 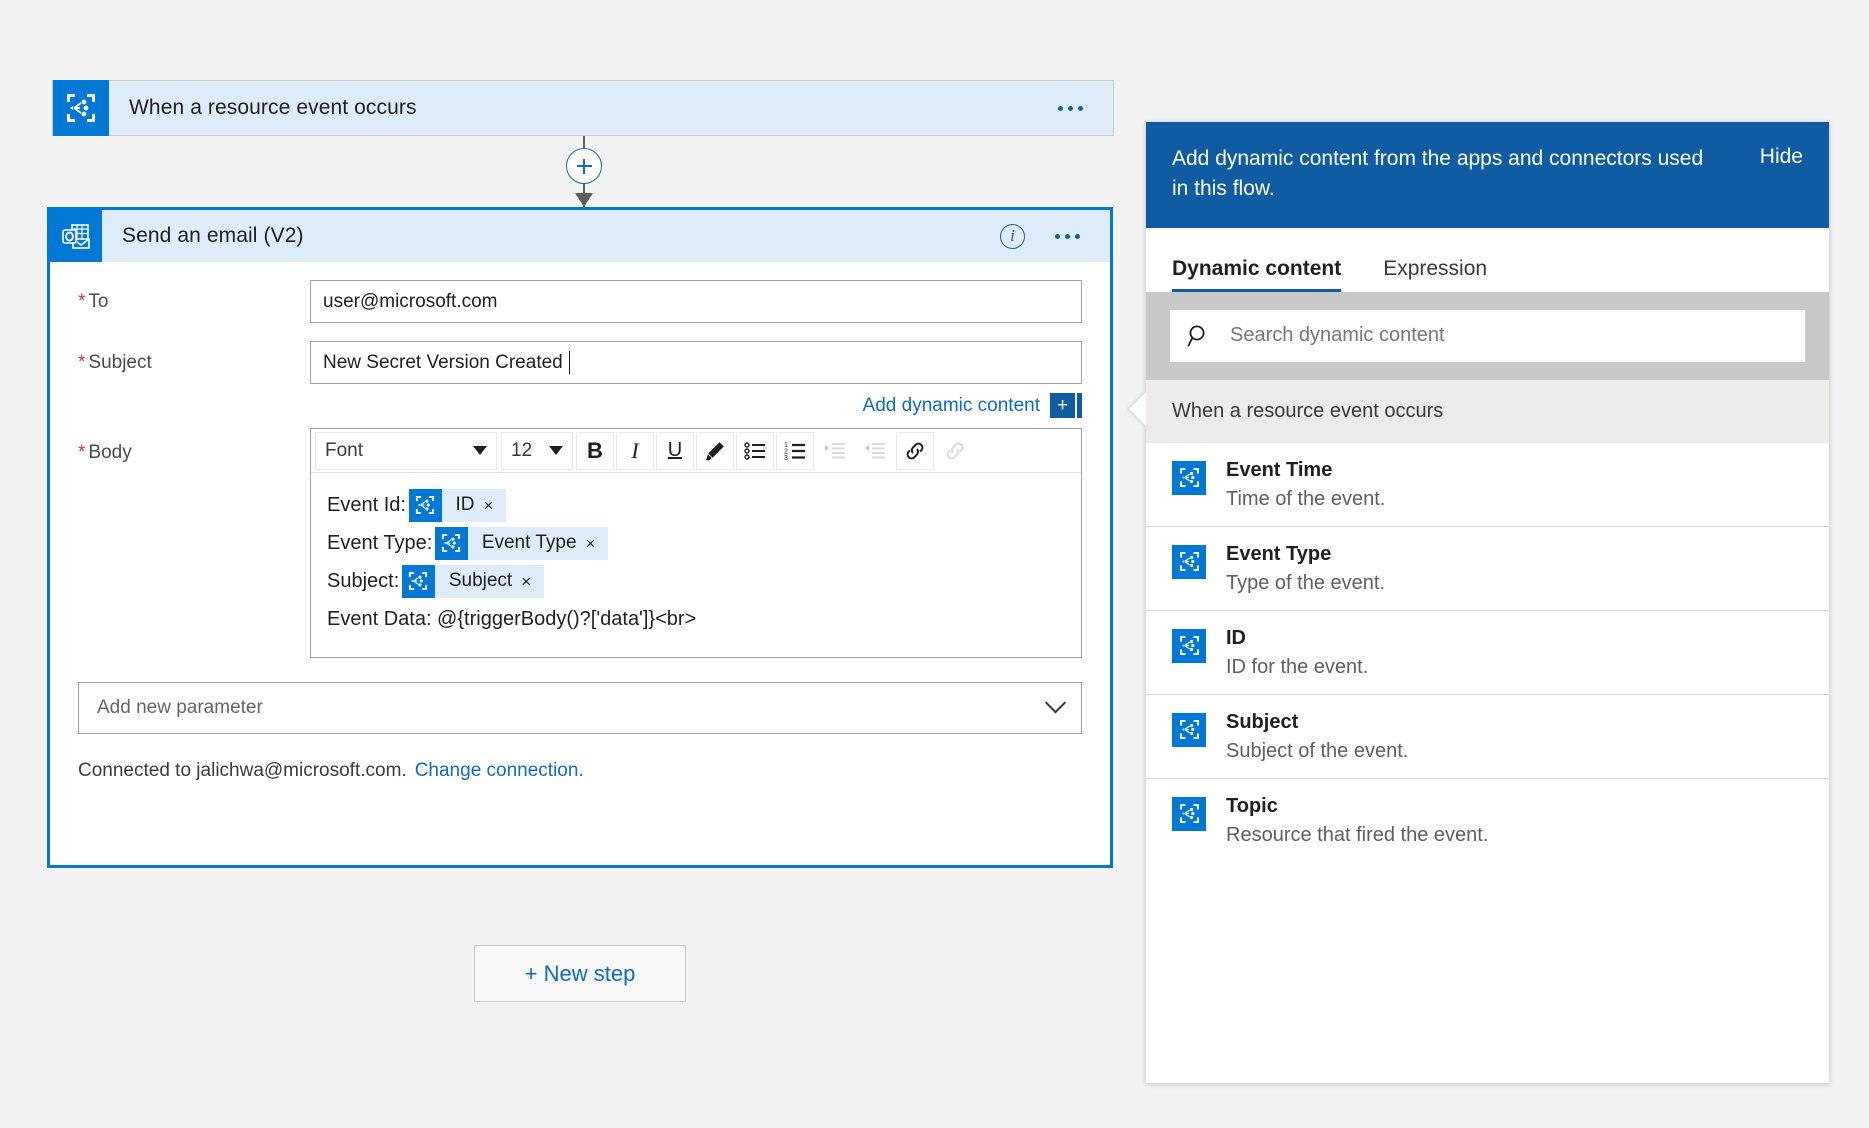 I want to click on list-item-body: Topic Resource that fired the event., so click(x=1357, y=821).